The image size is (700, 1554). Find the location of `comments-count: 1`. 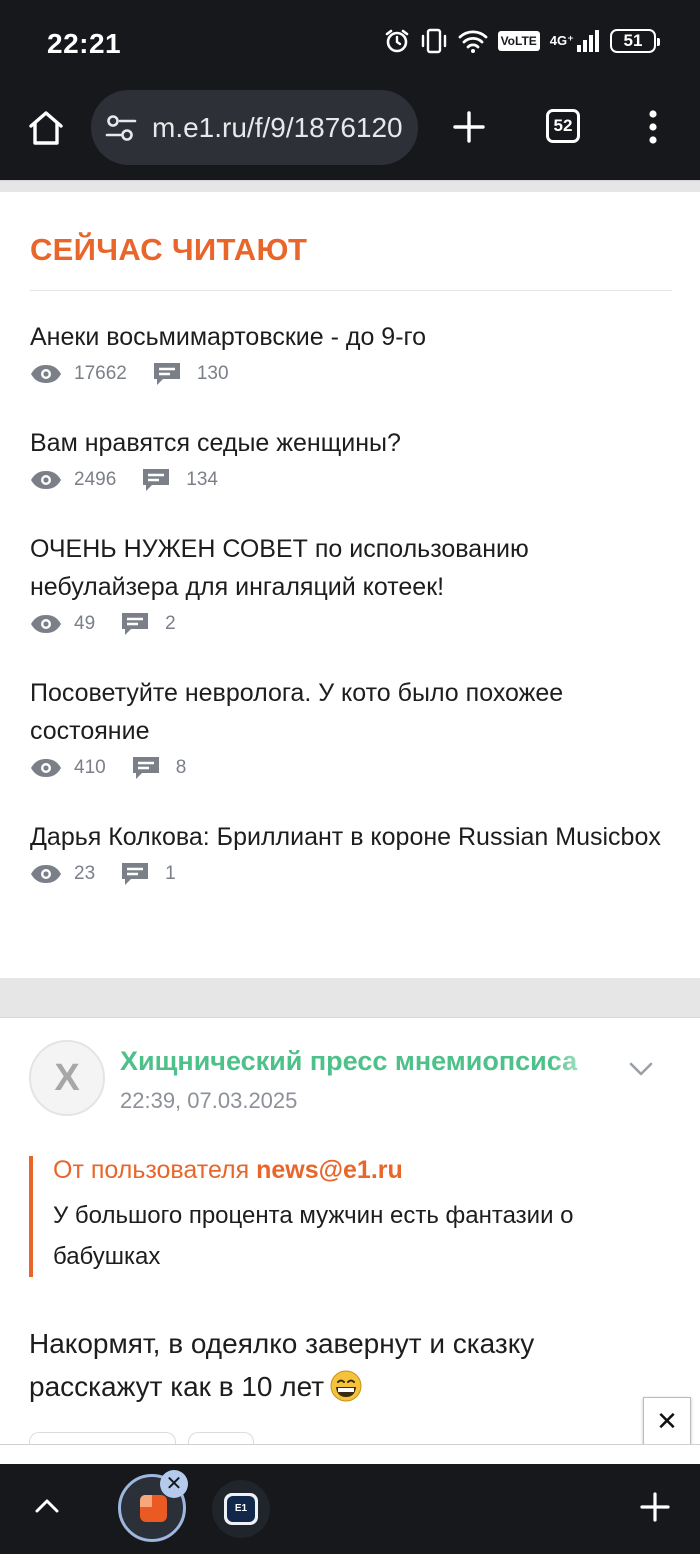

comments-count: 1 is located at coordinates (170, 873).